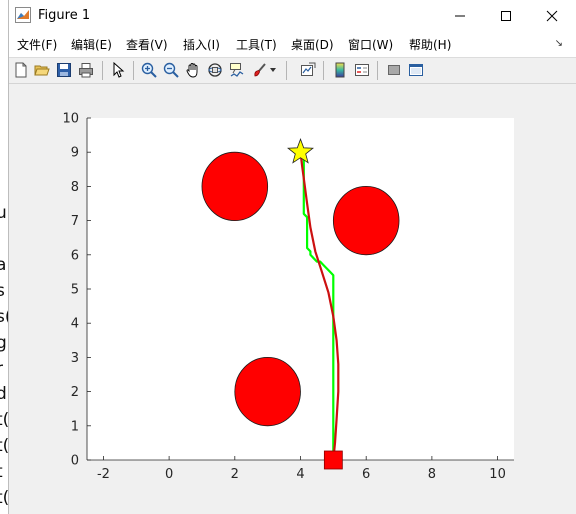 The width and height of the screenshot is (576, 514). I want to click on y-tick-label: 8, so click(75, 187).